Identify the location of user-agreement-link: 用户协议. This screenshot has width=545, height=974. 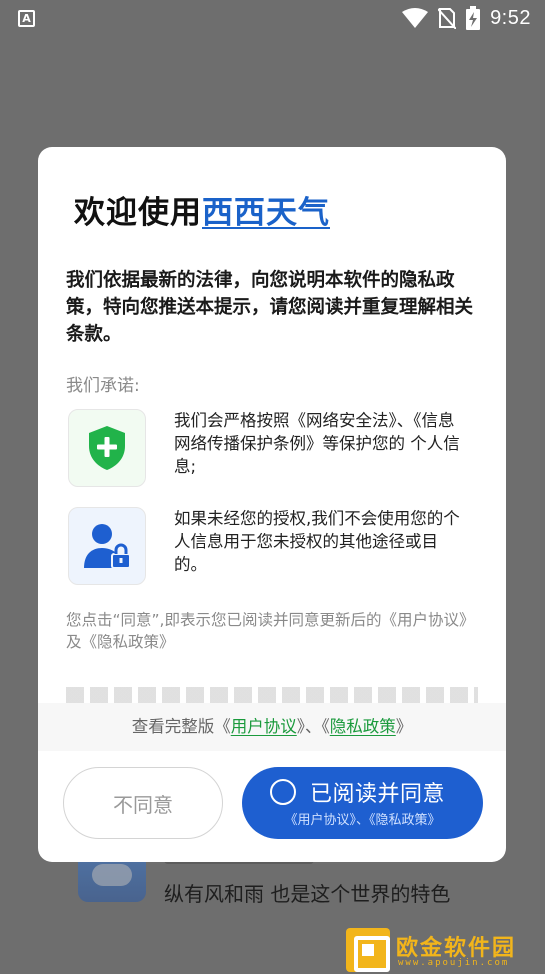
(264, 726).